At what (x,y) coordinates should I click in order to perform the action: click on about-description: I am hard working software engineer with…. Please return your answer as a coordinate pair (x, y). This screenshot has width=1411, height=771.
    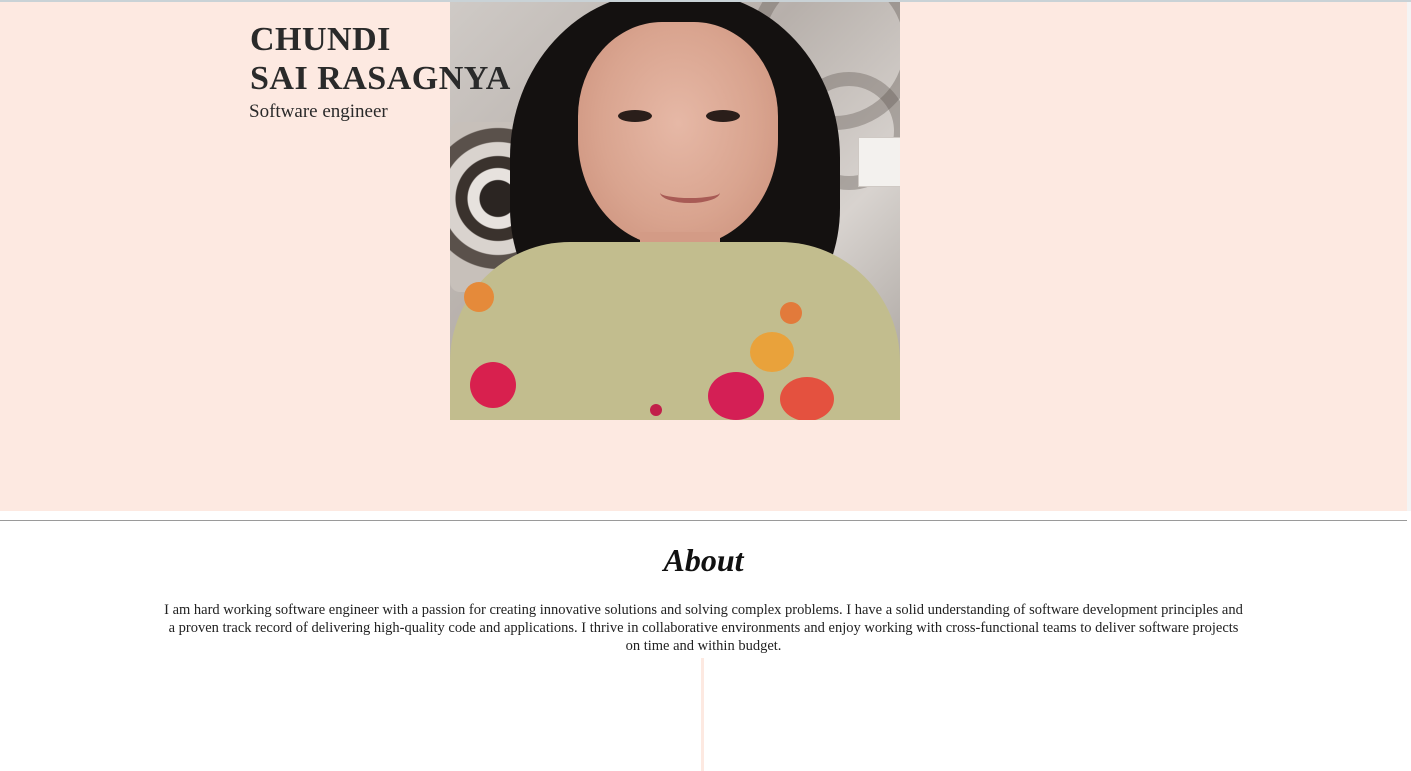
    Looking at the image, I should click on (703, 628).